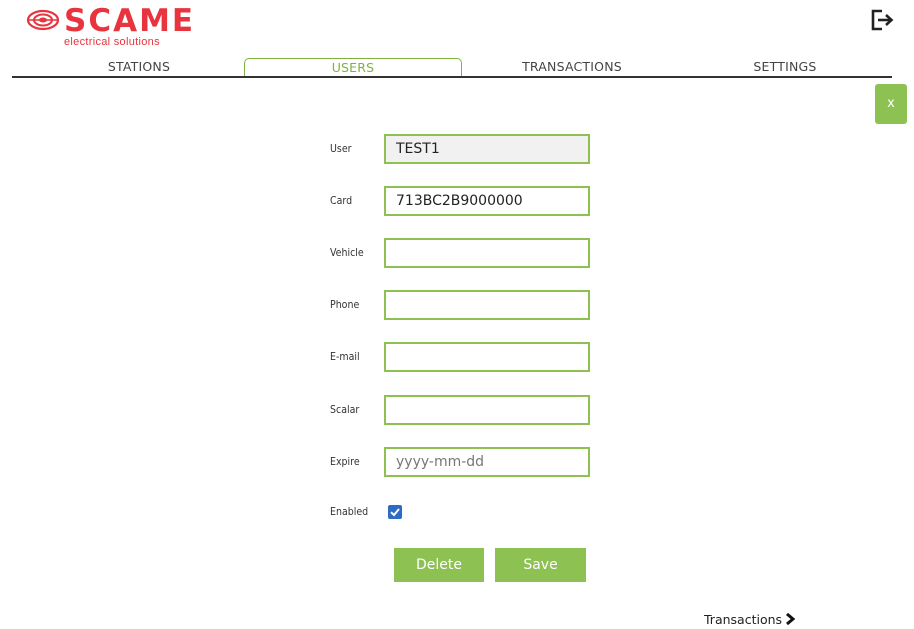 The width and height of the screenshot is (914, 629). I want to click on email-label: E-mail, so click(345, 357).